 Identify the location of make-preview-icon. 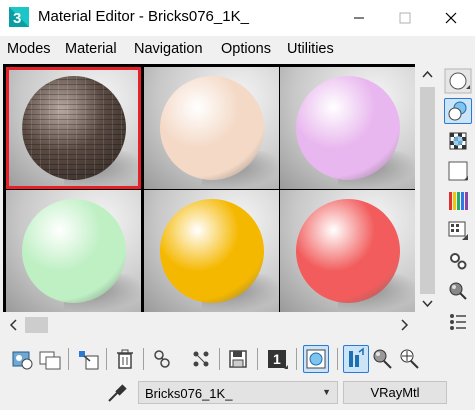
(458, 231).